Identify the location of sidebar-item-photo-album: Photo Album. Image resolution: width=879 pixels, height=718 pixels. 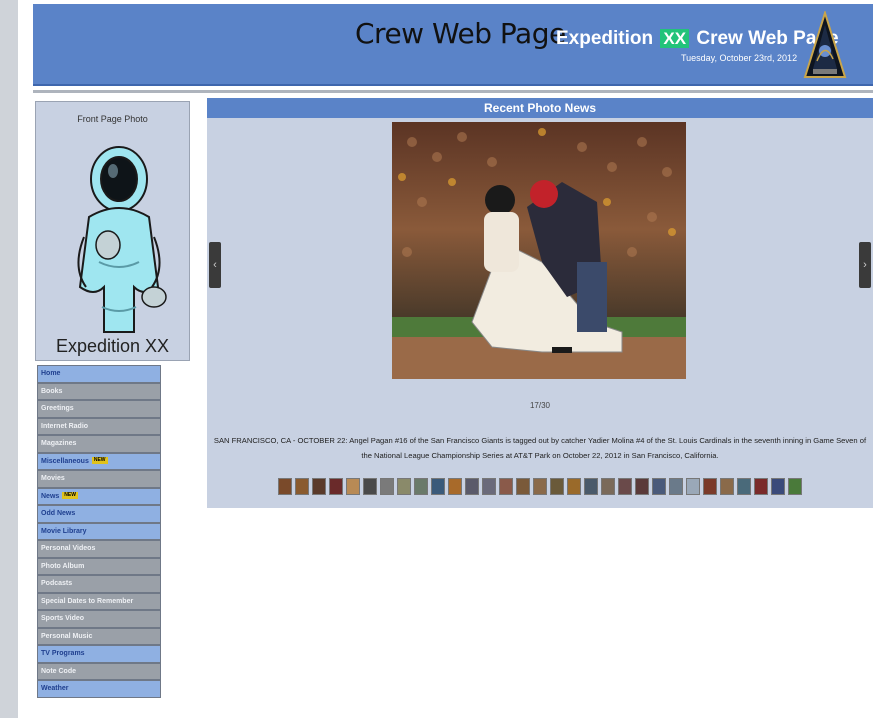
(99, 566).